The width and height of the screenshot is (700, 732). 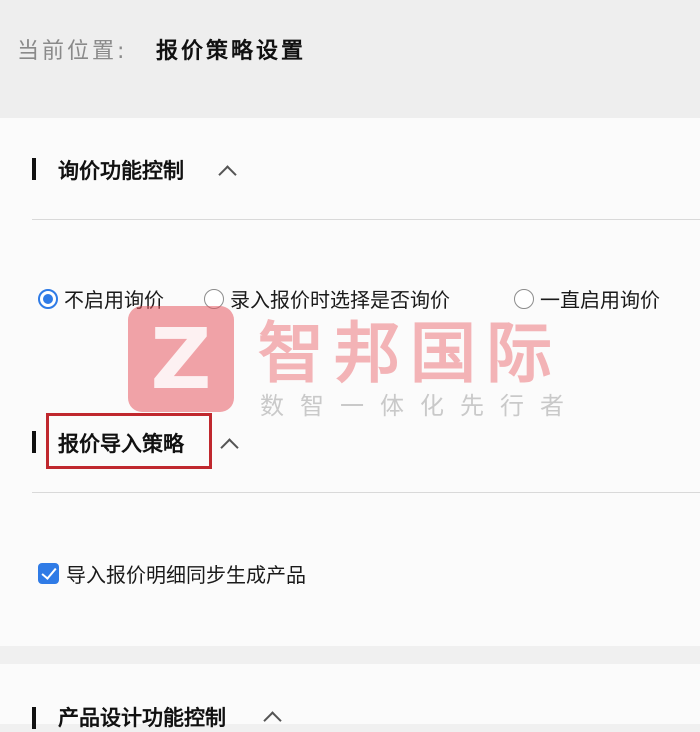 What do you see at coordinates (142, 718) in the screenshot?
I see `section-title-product-design: 产品设计功能控制` at bounding box center [142, 718].